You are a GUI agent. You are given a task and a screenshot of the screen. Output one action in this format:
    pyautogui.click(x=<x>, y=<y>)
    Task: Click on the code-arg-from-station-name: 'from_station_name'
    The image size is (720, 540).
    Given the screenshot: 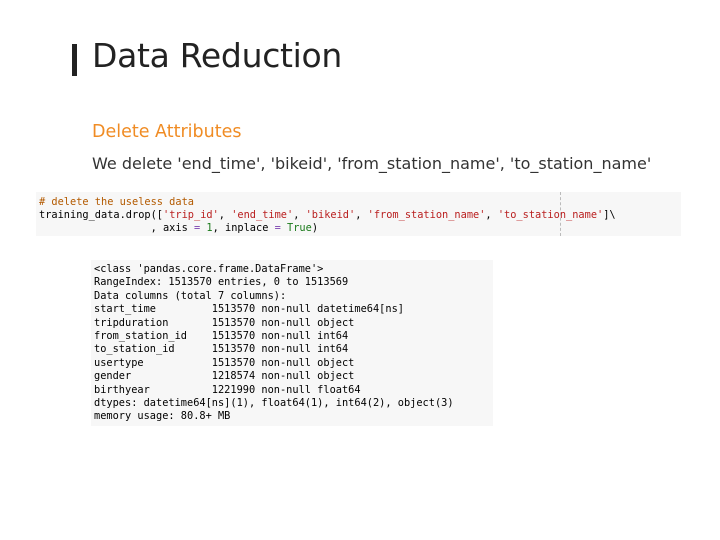 What is the action you would take?
    pyautogui.click(x=426, y=215)
    